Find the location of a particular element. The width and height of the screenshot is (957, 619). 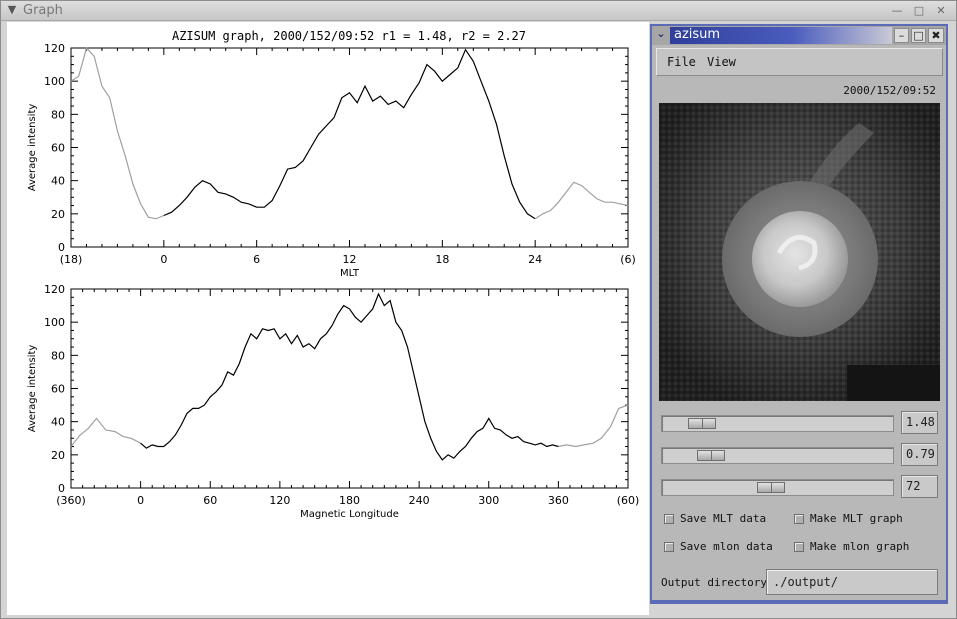

x-tick-label: (6) is located at coordinates (628, 259).